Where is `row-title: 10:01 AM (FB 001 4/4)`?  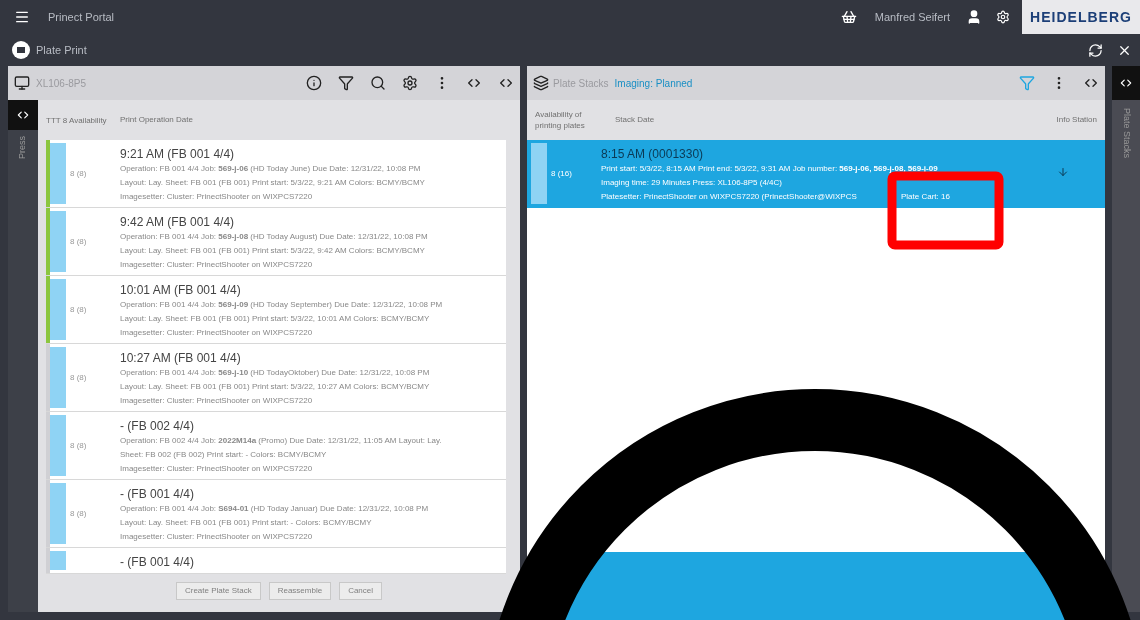
row-title: 10:01 AM (FB 001 4/4) is located at coordinates (181, 290).